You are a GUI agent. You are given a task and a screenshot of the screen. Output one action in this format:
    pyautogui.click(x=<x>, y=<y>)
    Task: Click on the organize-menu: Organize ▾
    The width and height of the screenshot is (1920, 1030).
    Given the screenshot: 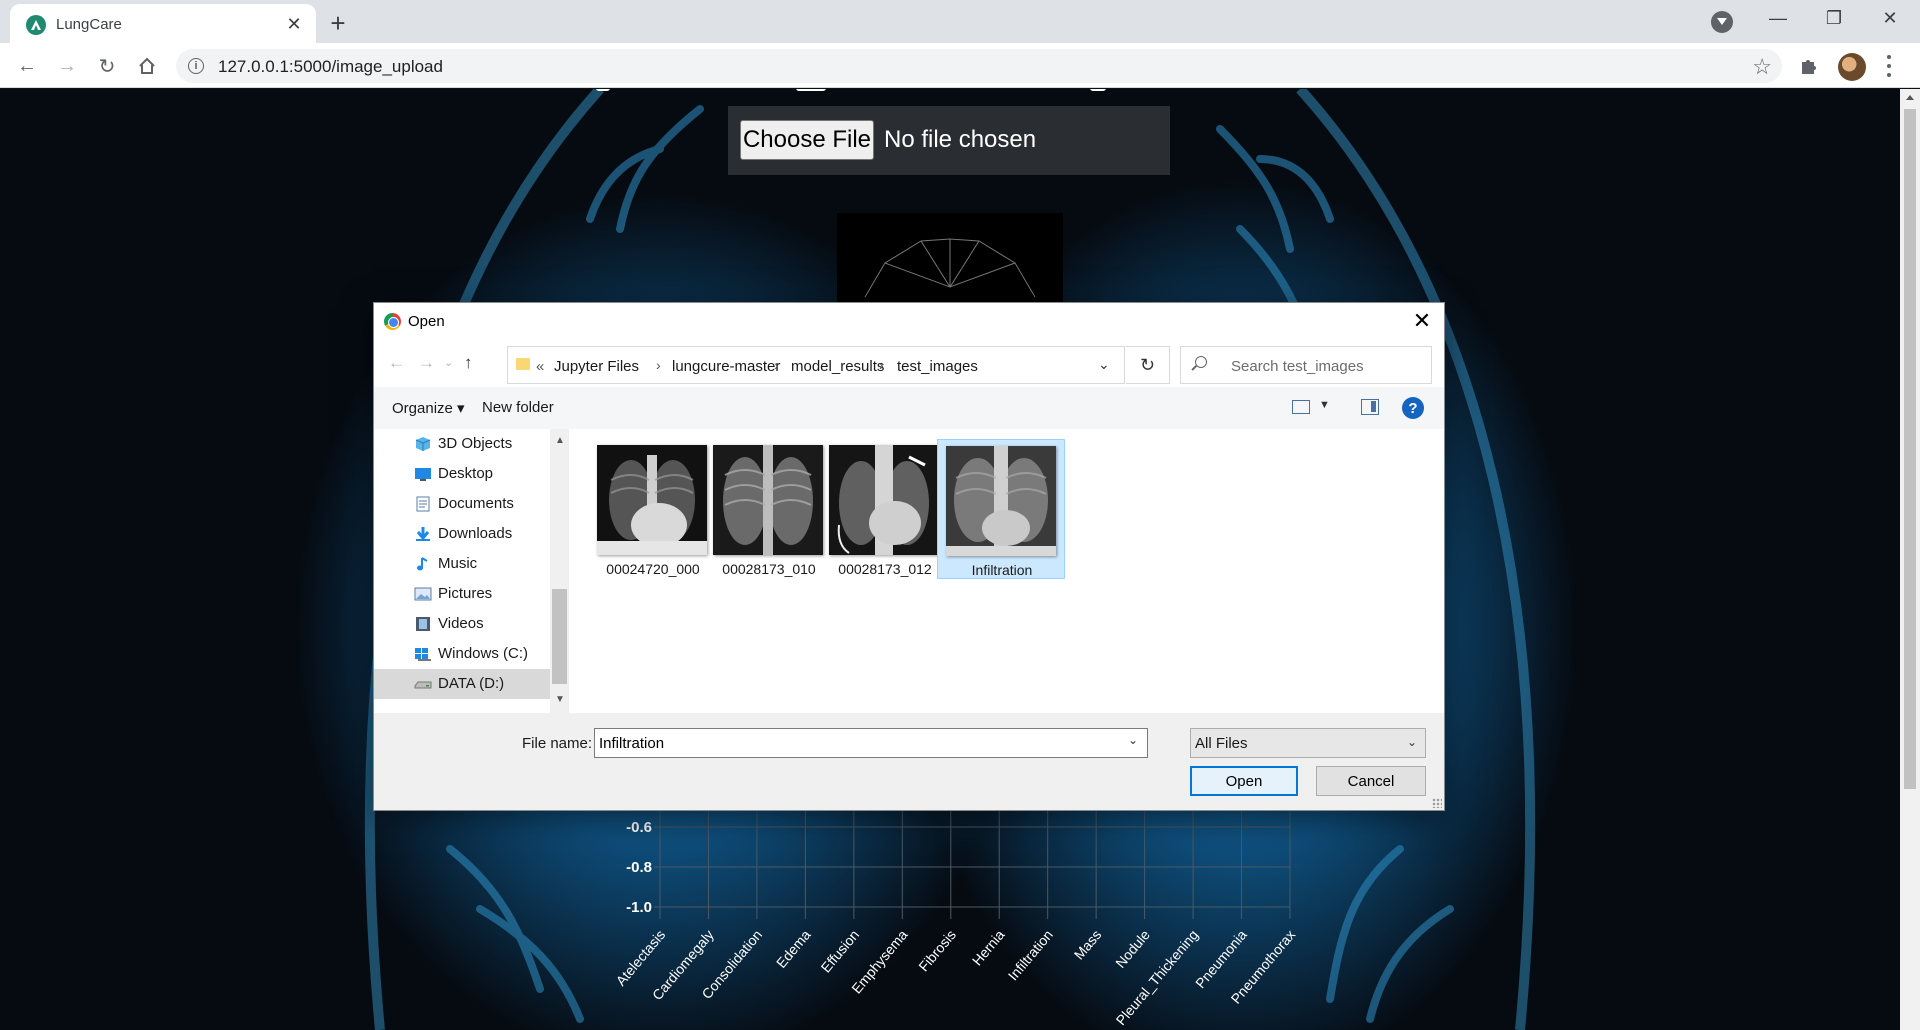 What is the action you would take?
    pyautogui.click(x=428, y=408)
    